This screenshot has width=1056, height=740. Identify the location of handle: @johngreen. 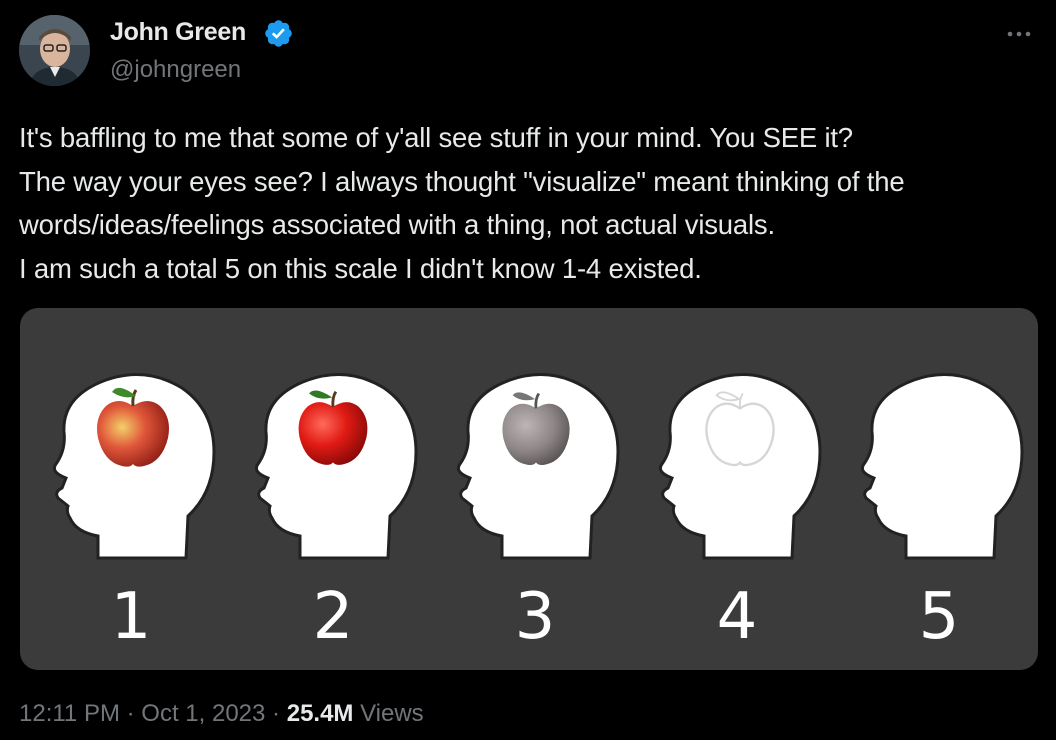
(175, 70).